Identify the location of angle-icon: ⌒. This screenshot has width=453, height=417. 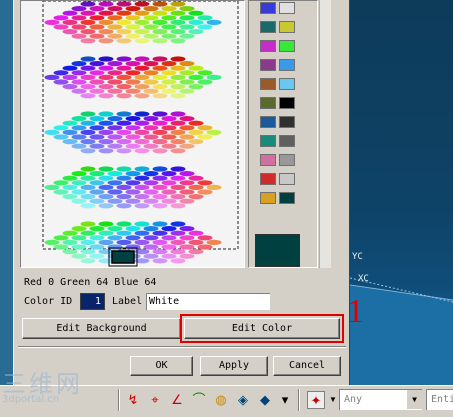
(199, 400).